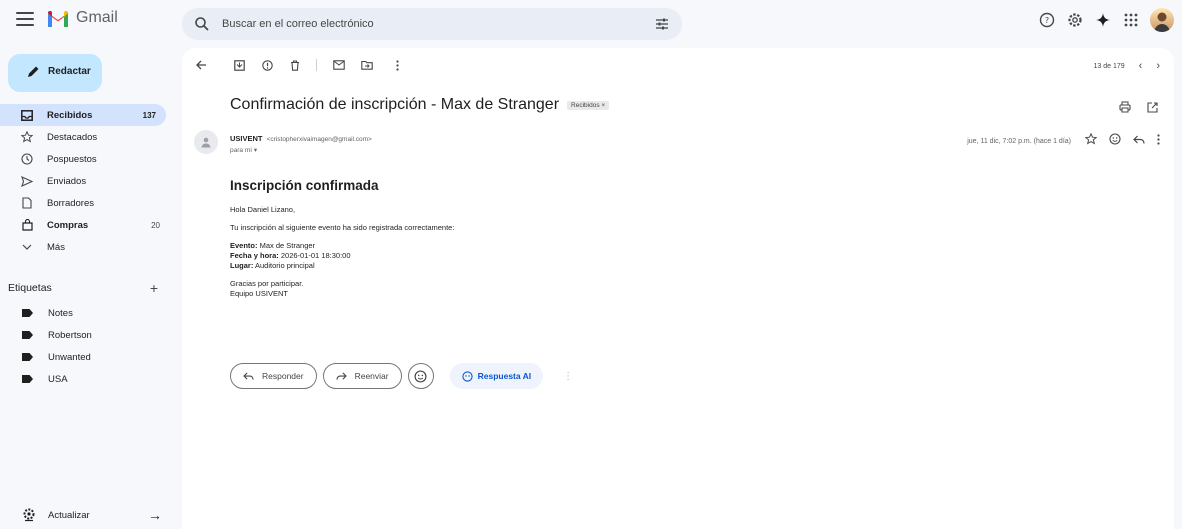  I want to click on sender-email: <cristopherxivaimagen@gmail.com>, so click(319, 139).